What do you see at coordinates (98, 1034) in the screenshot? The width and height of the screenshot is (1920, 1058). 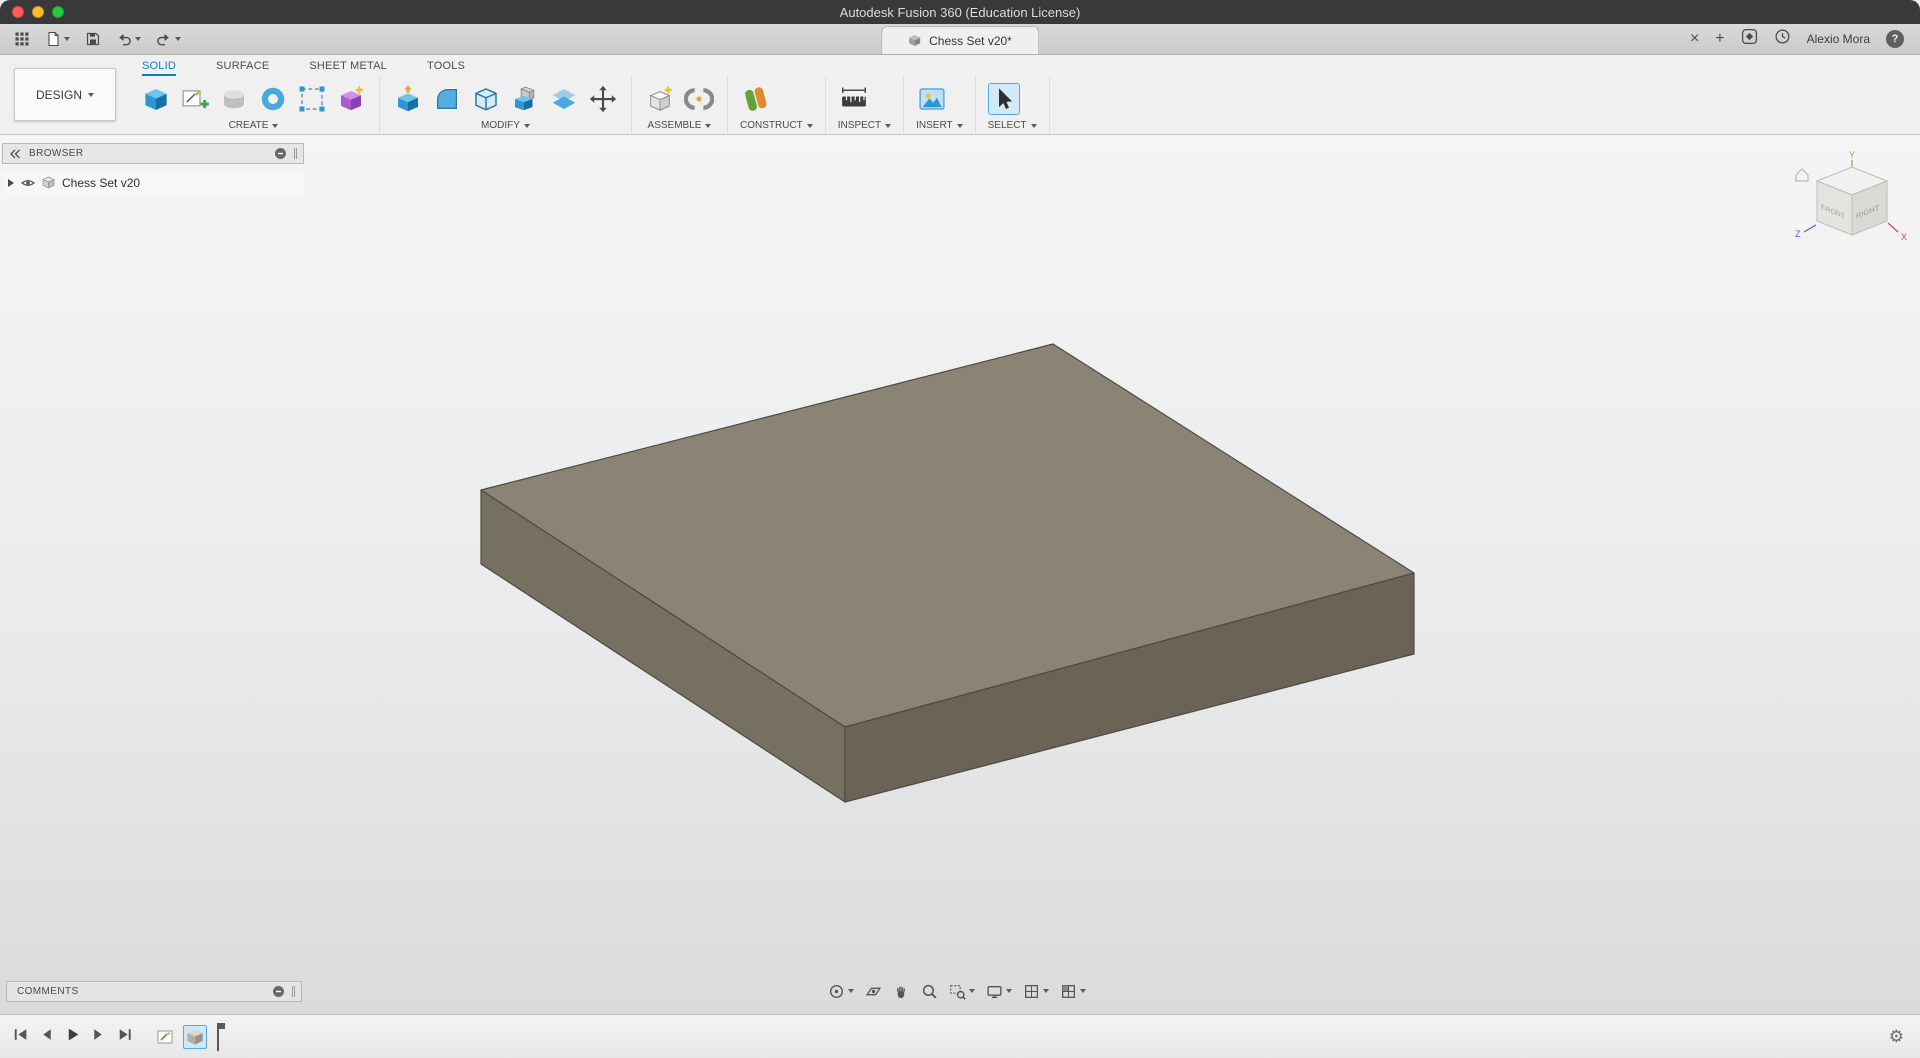 I see `step-forward-icon` at bounding box center [98, 1034].